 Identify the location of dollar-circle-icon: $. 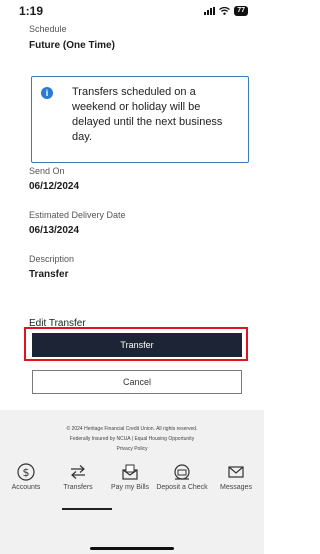
(26, 472).